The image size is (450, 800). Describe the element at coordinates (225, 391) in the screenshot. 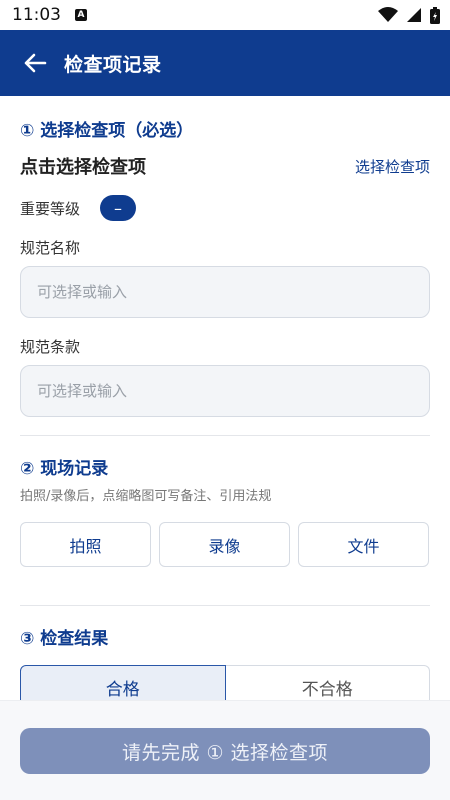

I see `spec-clause-input` at that location.